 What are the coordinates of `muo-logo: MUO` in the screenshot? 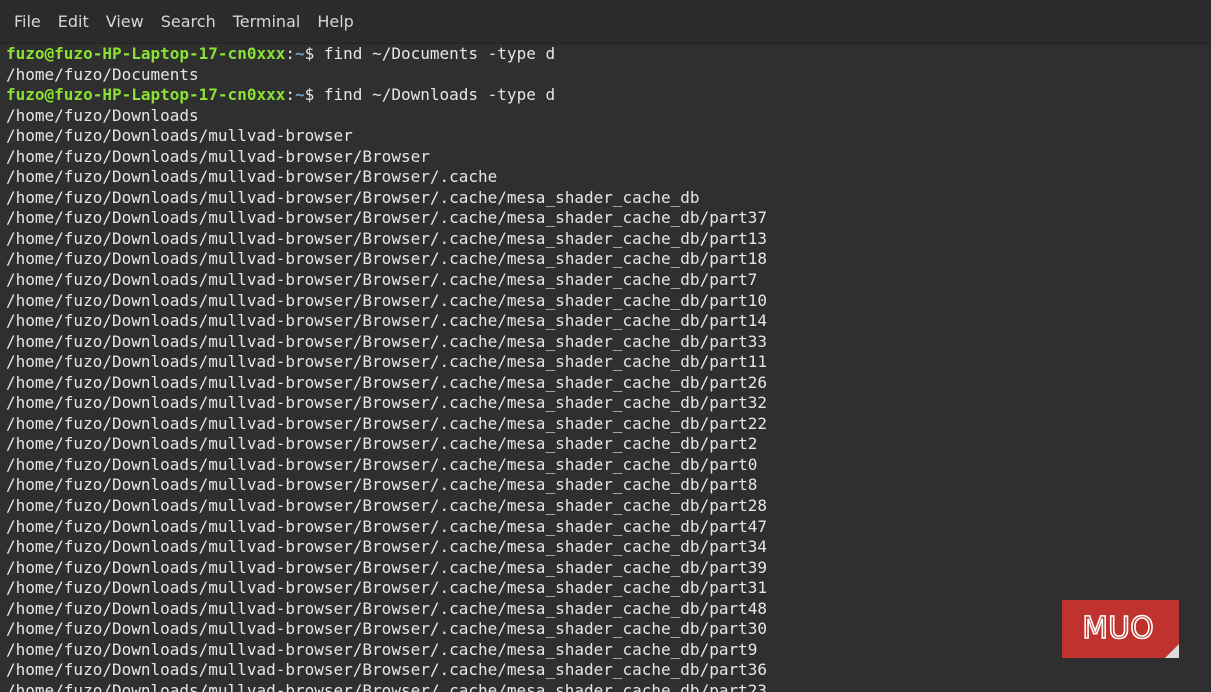 It's located at (1120, 629).